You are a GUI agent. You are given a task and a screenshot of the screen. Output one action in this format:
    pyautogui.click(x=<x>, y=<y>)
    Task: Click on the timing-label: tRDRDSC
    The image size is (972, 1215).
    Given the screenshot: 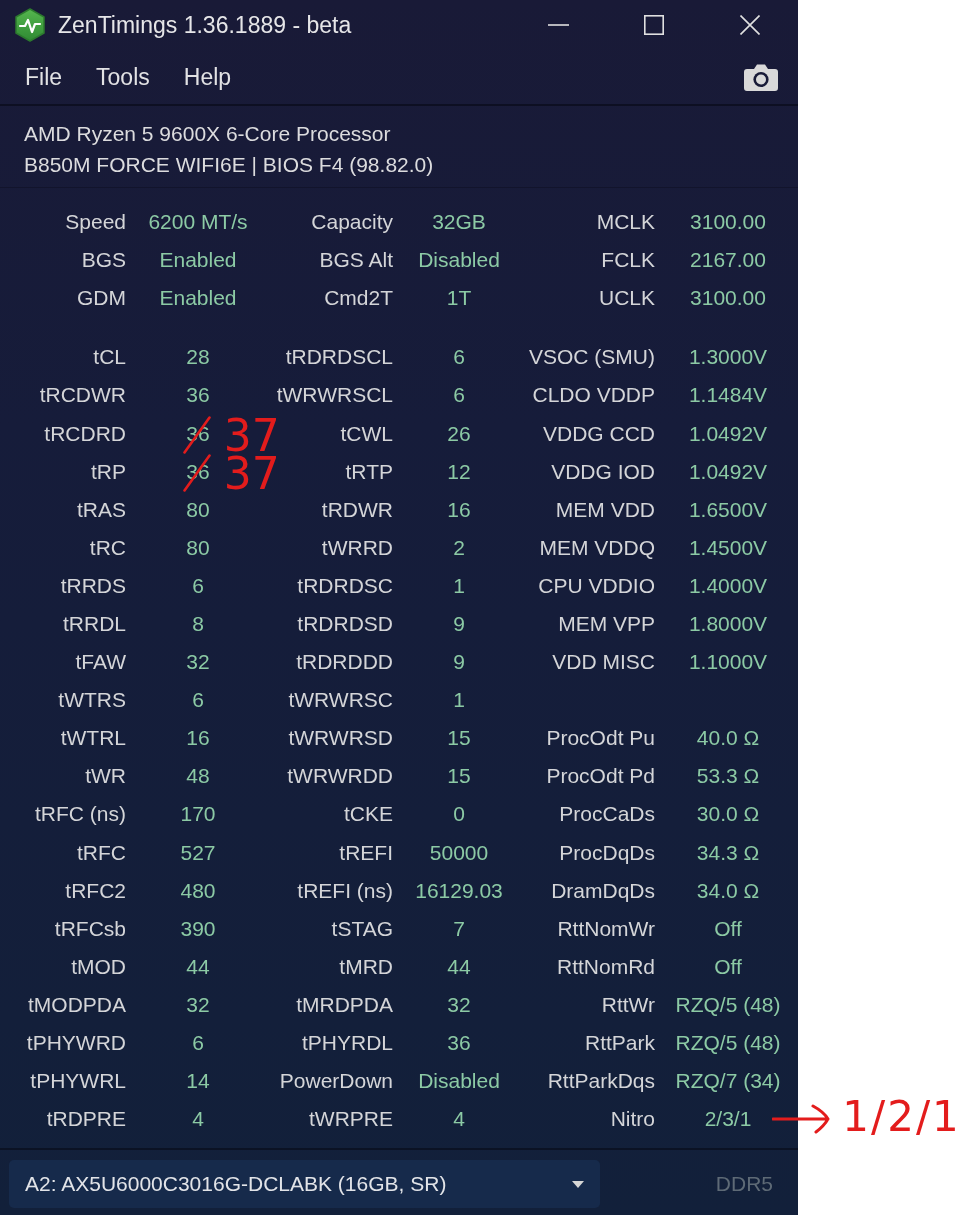 What is the action you would take?
    pyautogui.click(x=345, y=585)
    